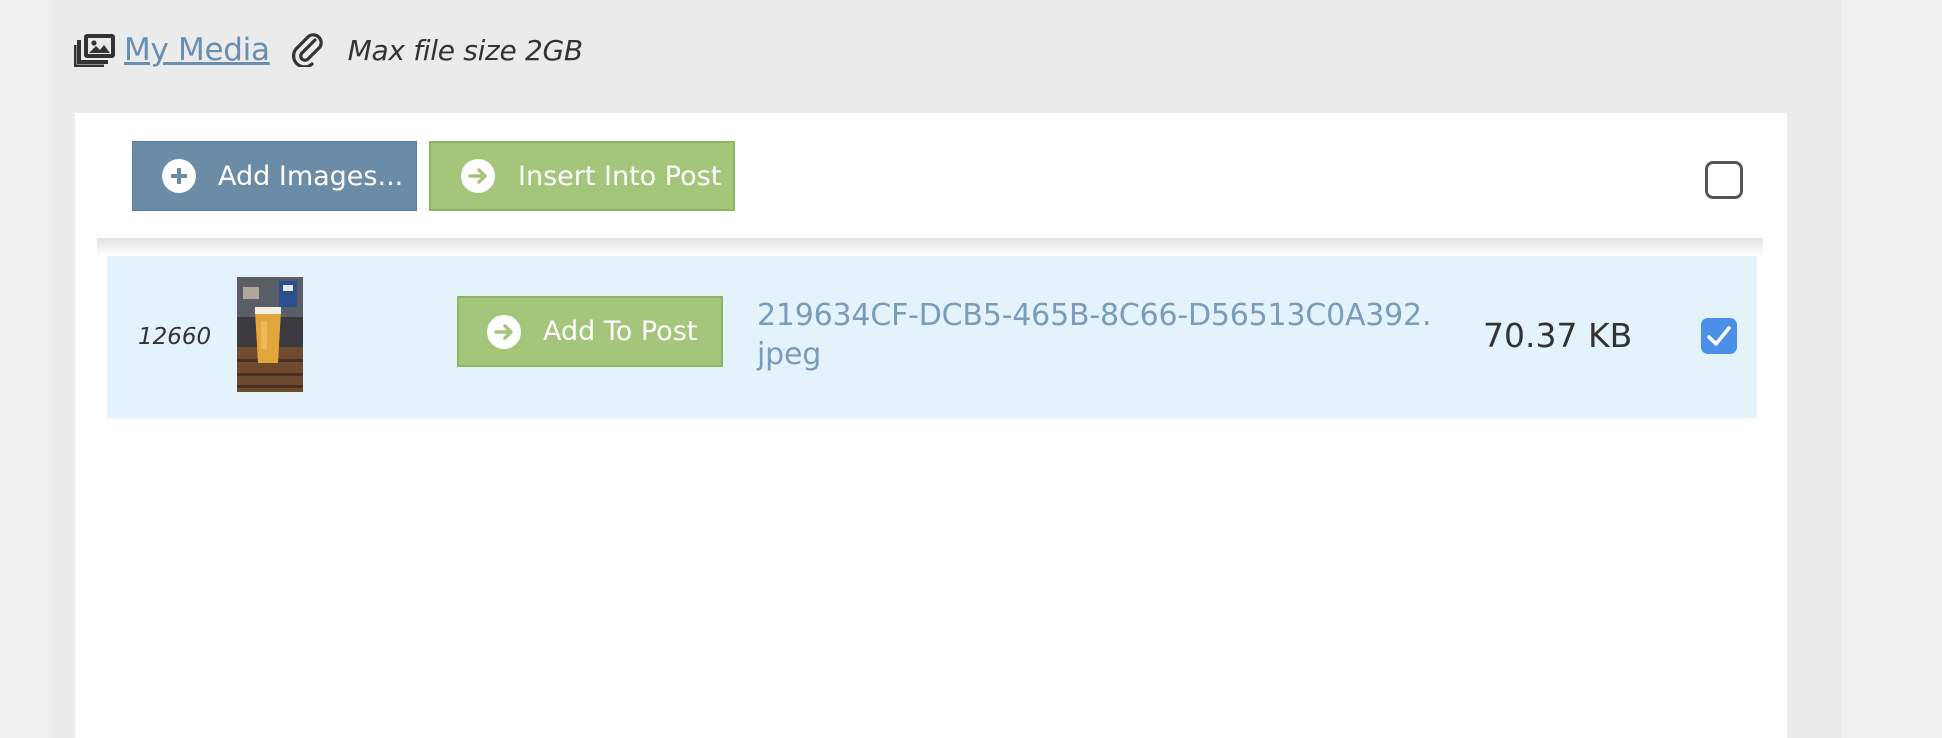 The image size is (1942, 738). What do you see at coordinates (197, 50) in the screenshot?
I see `my-media-link: My Media` at bounding box center [197, 50].